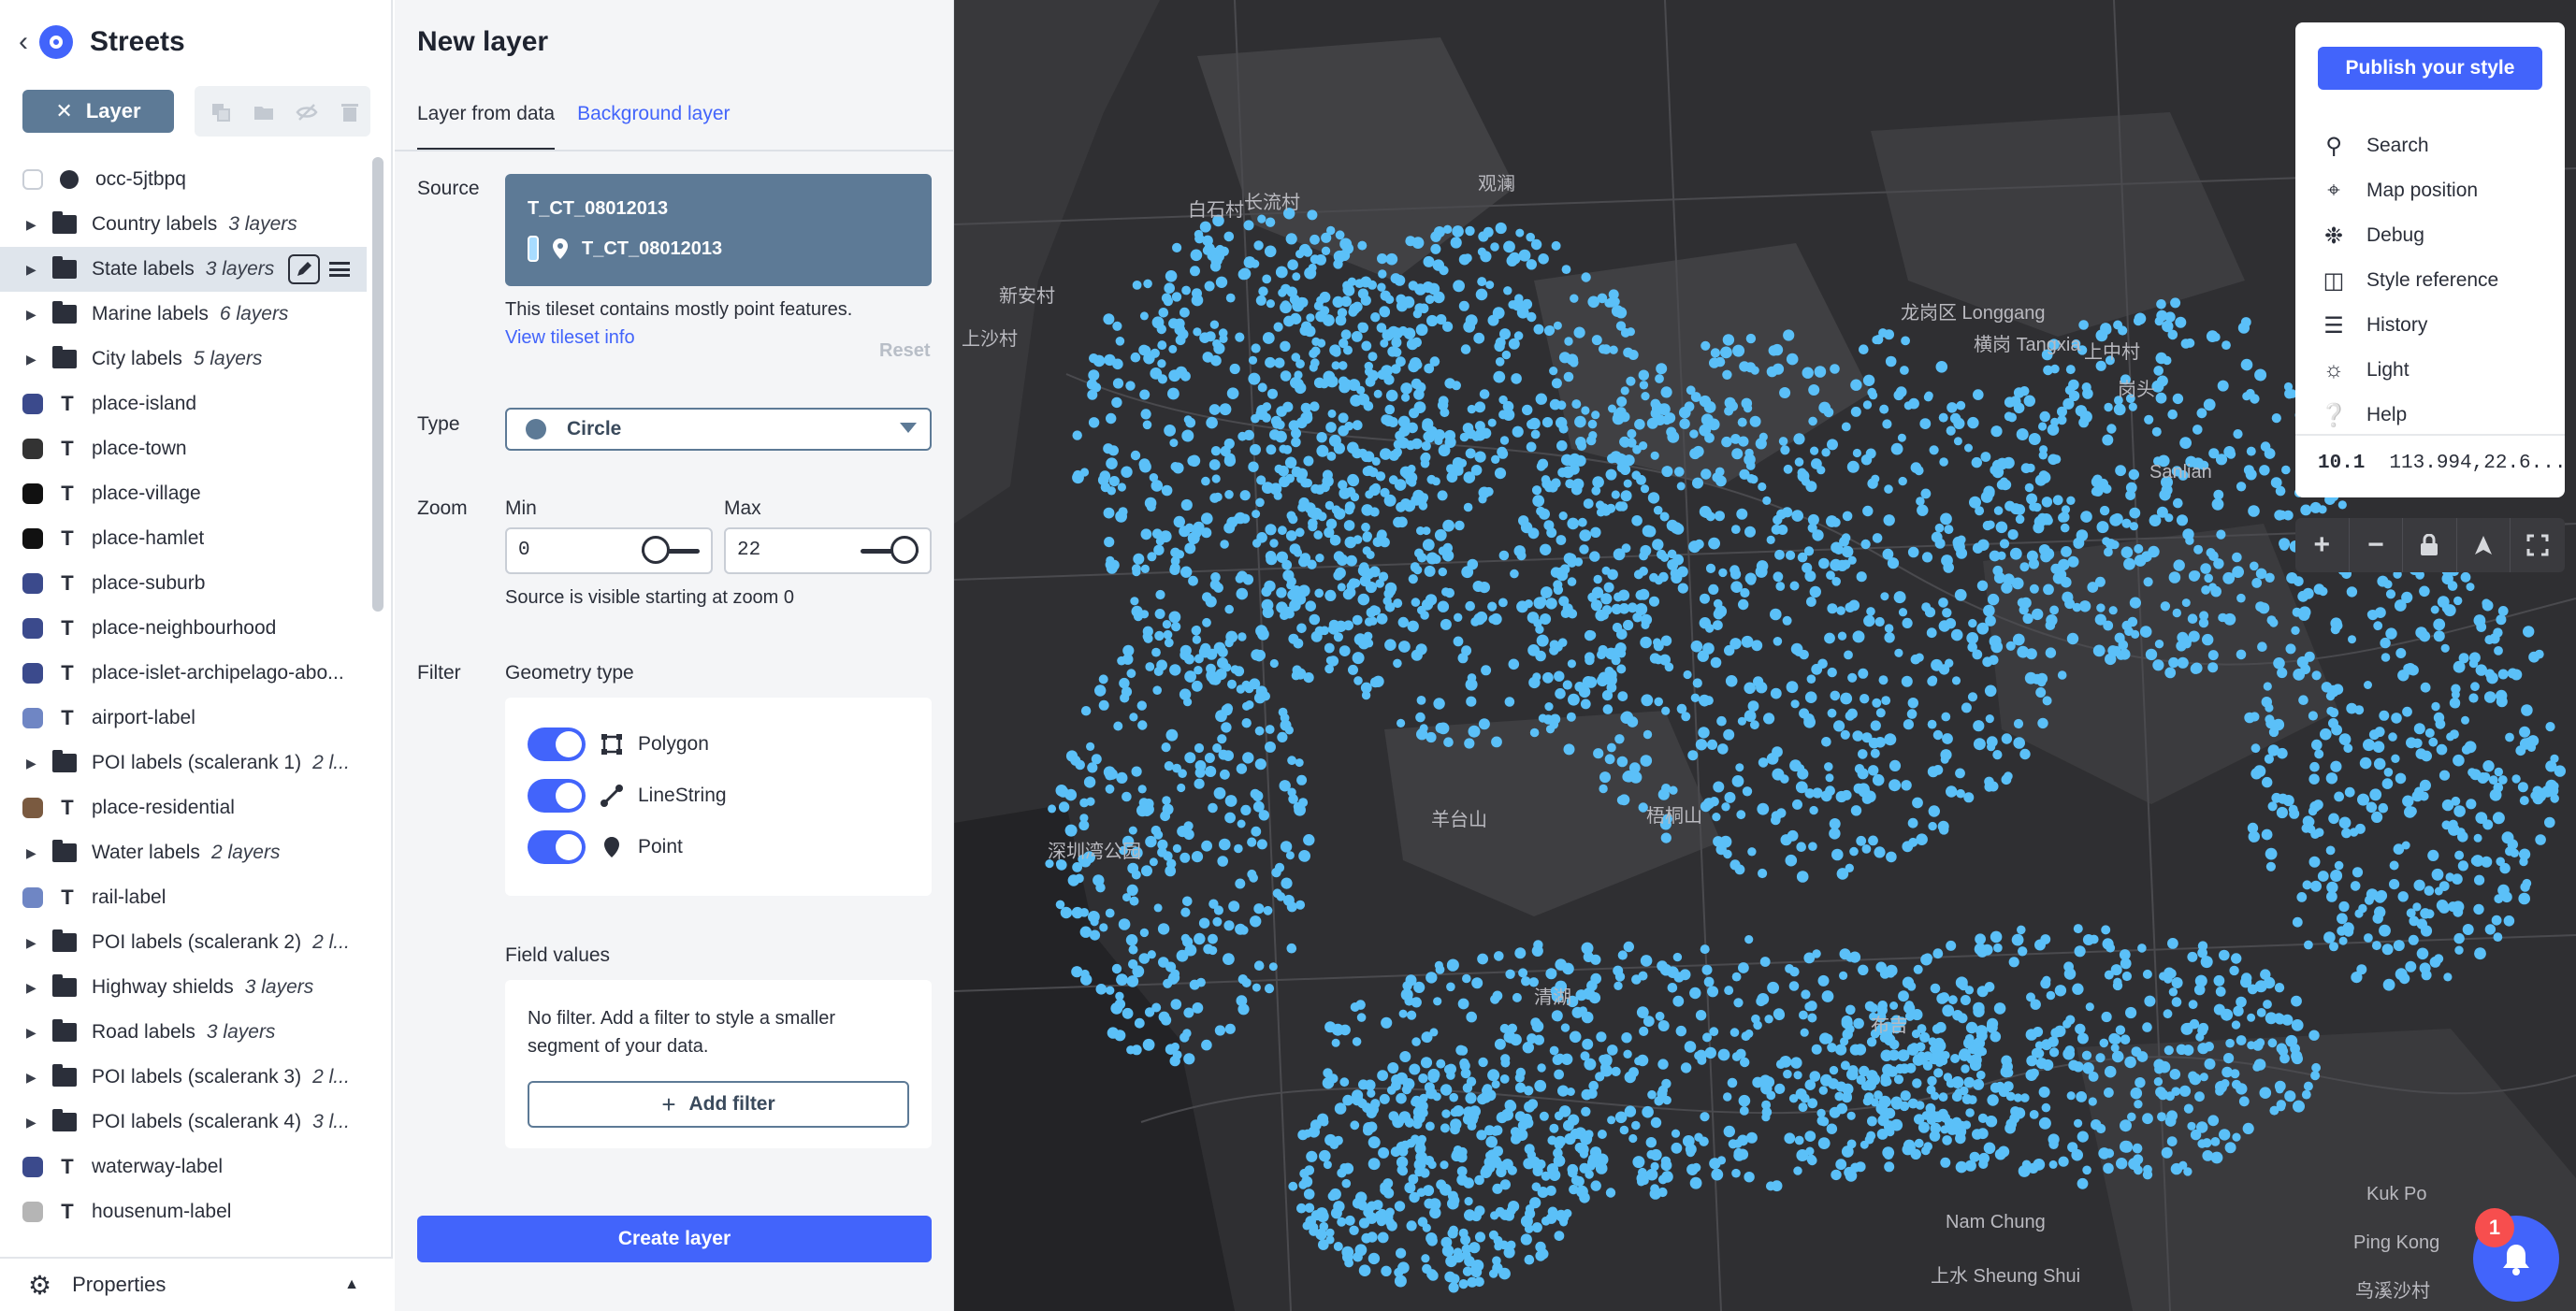 The height and width of the screenshot is (1311, 2576). I want to click on hide-icon, so click(307, 113).